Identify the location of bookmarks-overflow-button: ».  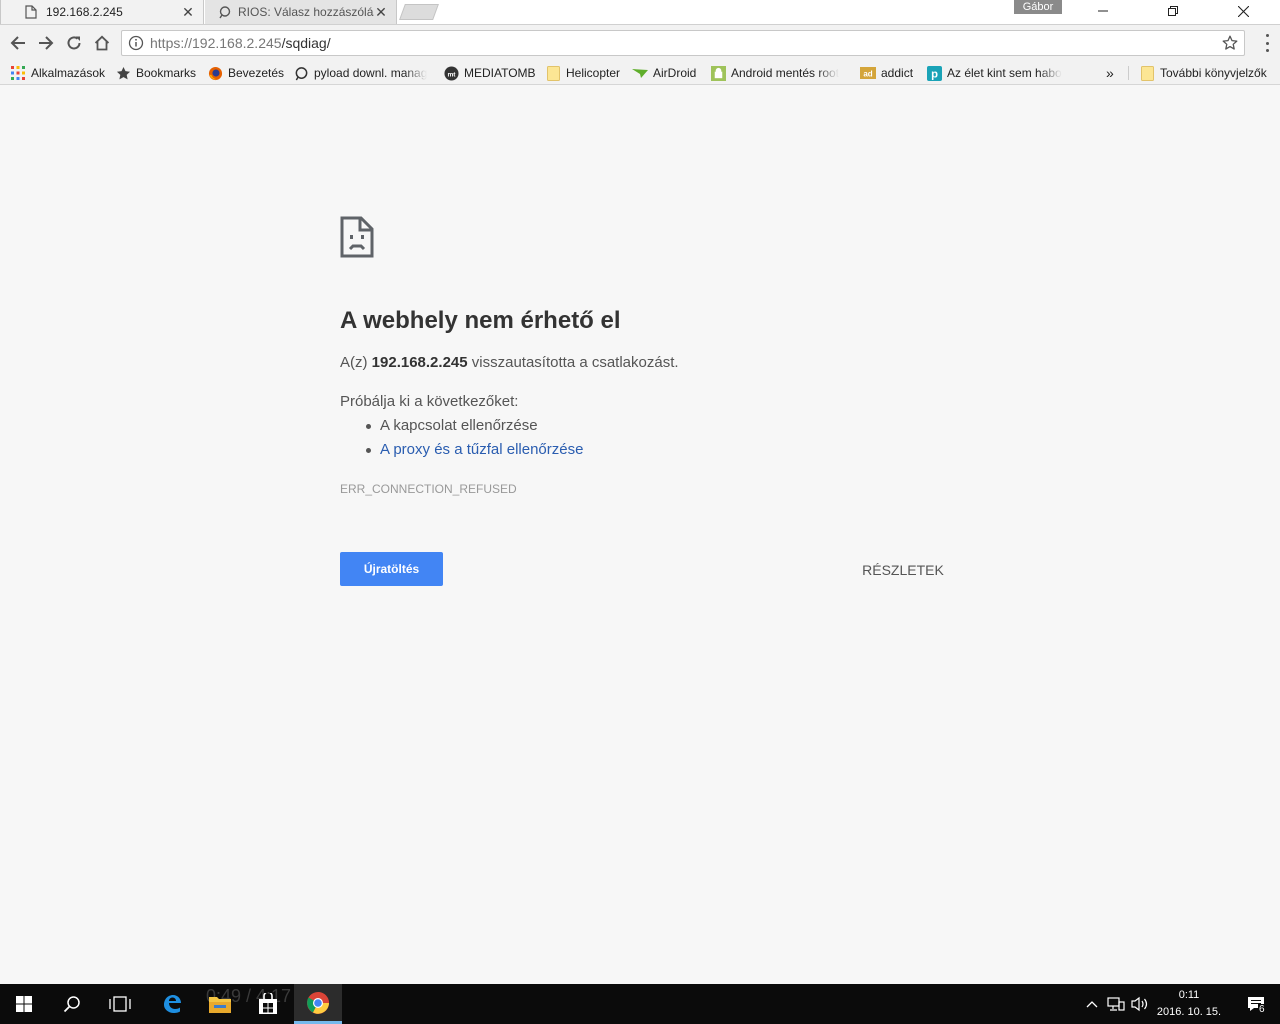
(1110, 73).